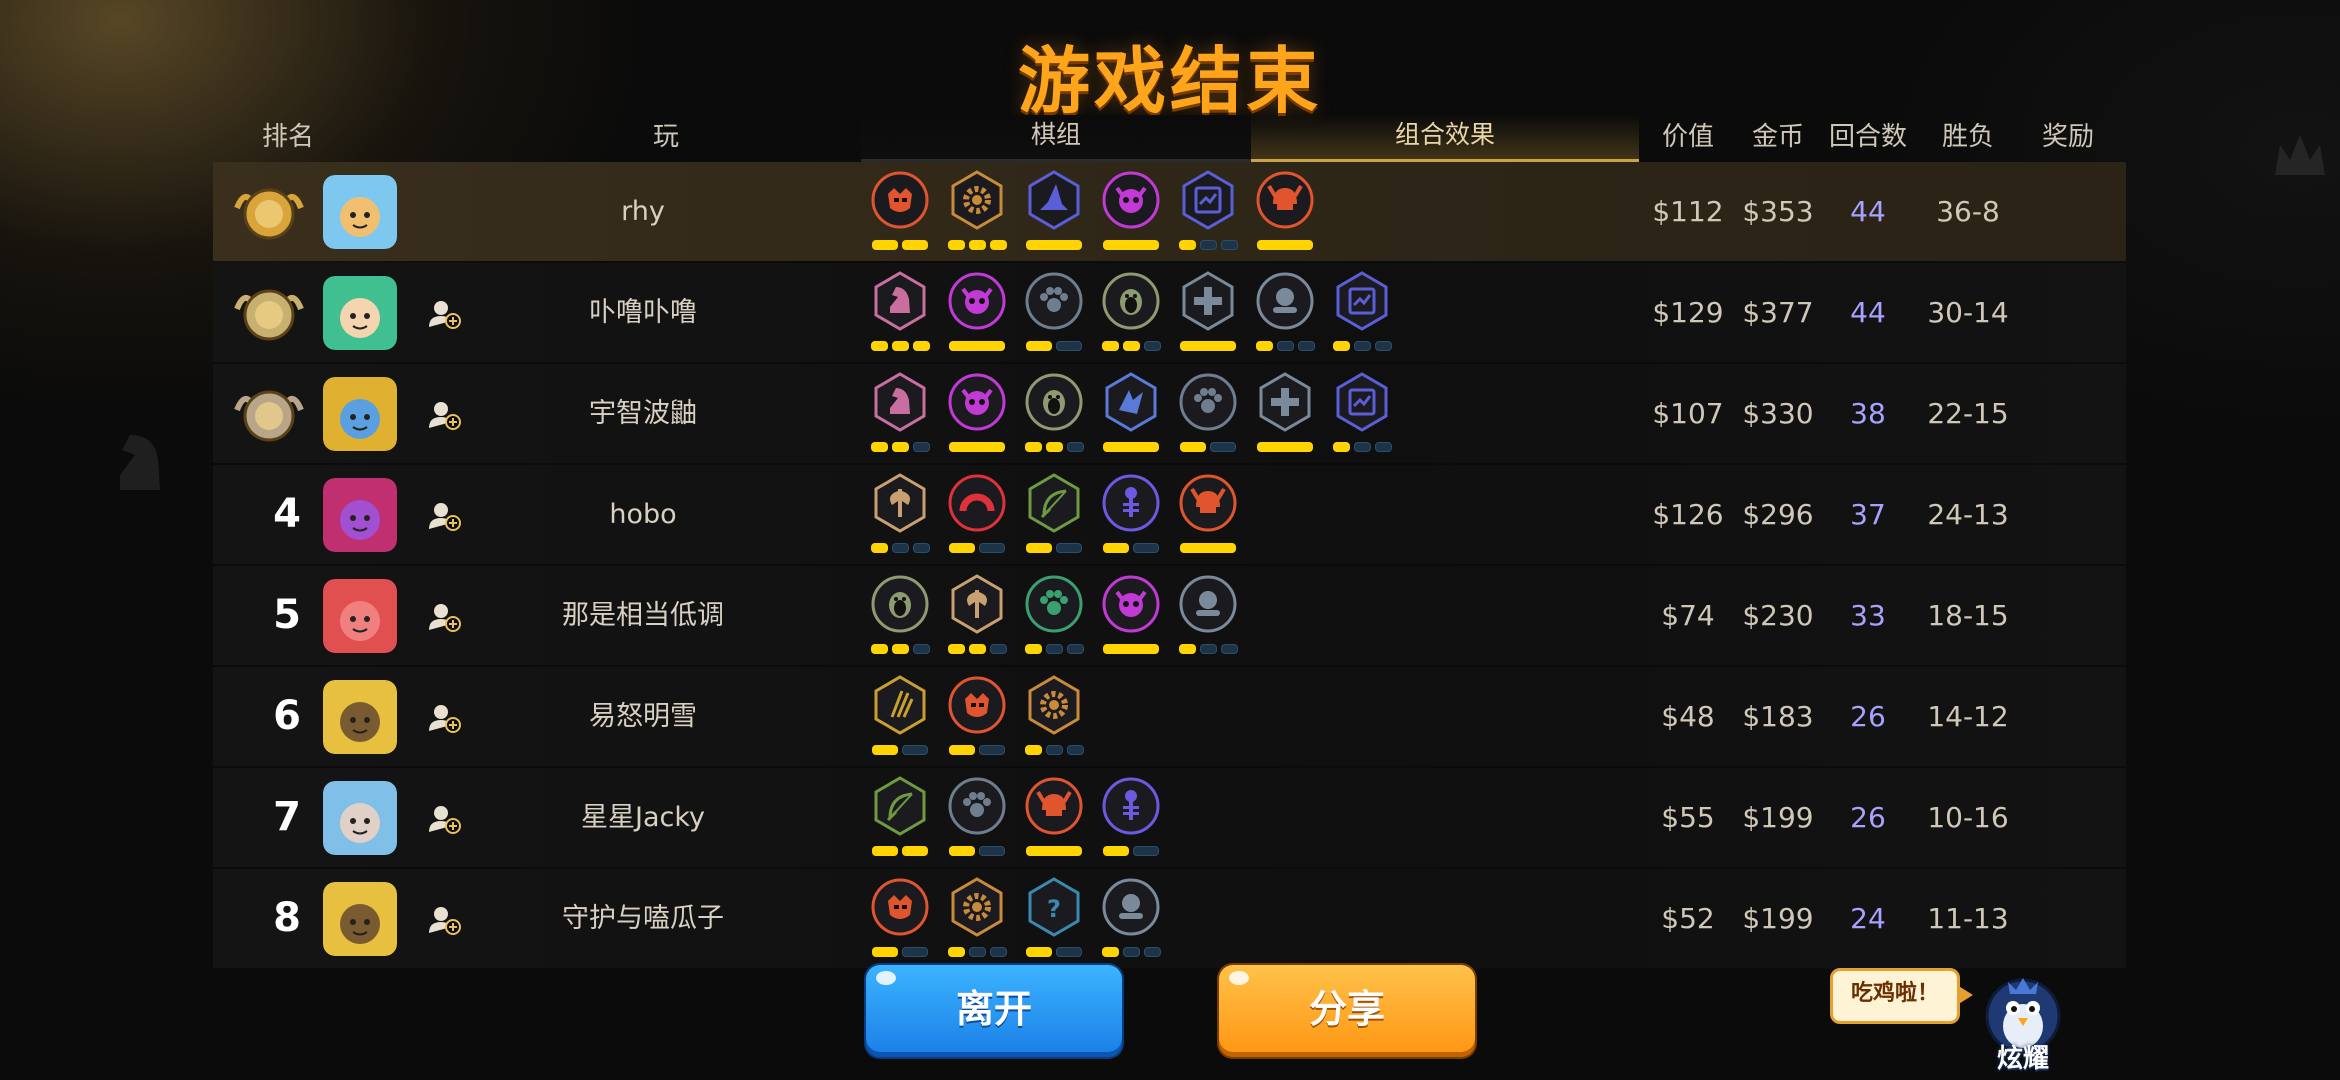  I want to click on table-row: 卟噜卟噜 $129 $377 44 30-14, so click(1169, 312).